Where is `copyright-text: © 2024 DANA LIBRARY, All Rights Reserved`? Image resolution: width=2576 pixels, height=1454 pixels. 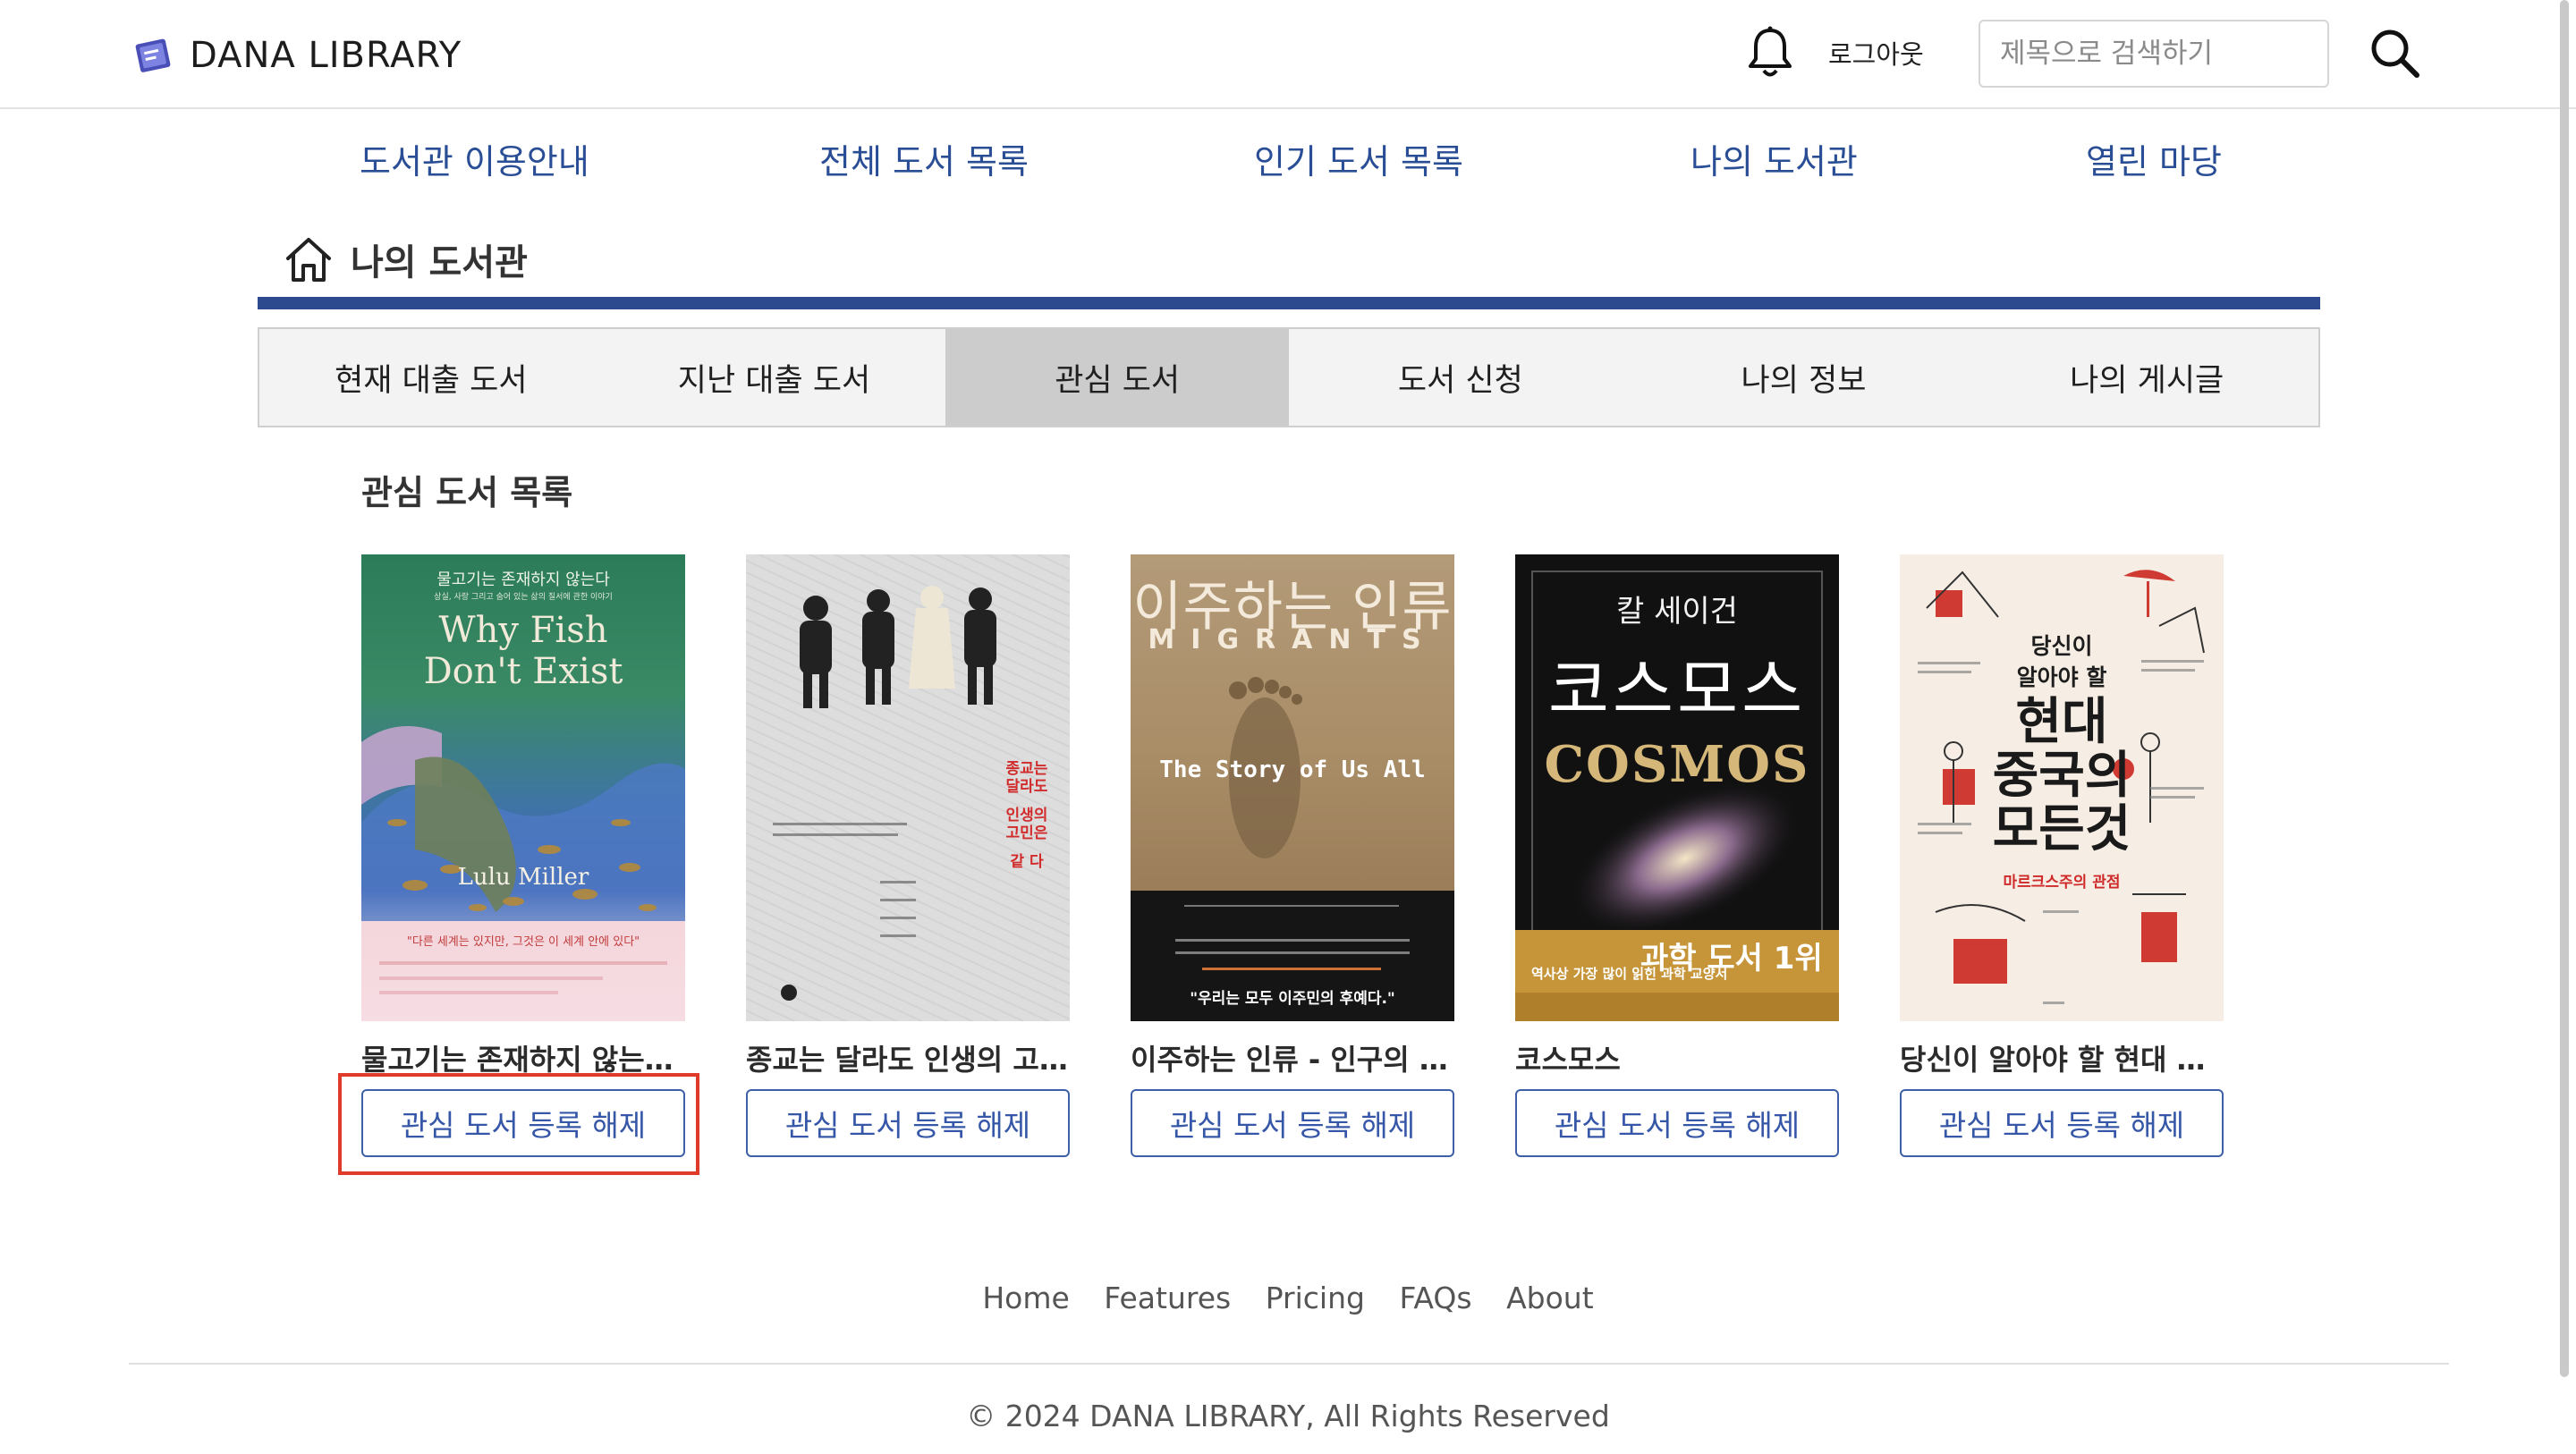 copyright-text: © 2024 DANA LIBRARY, All Rights Reserved is located at coordinates (1288, 1416).